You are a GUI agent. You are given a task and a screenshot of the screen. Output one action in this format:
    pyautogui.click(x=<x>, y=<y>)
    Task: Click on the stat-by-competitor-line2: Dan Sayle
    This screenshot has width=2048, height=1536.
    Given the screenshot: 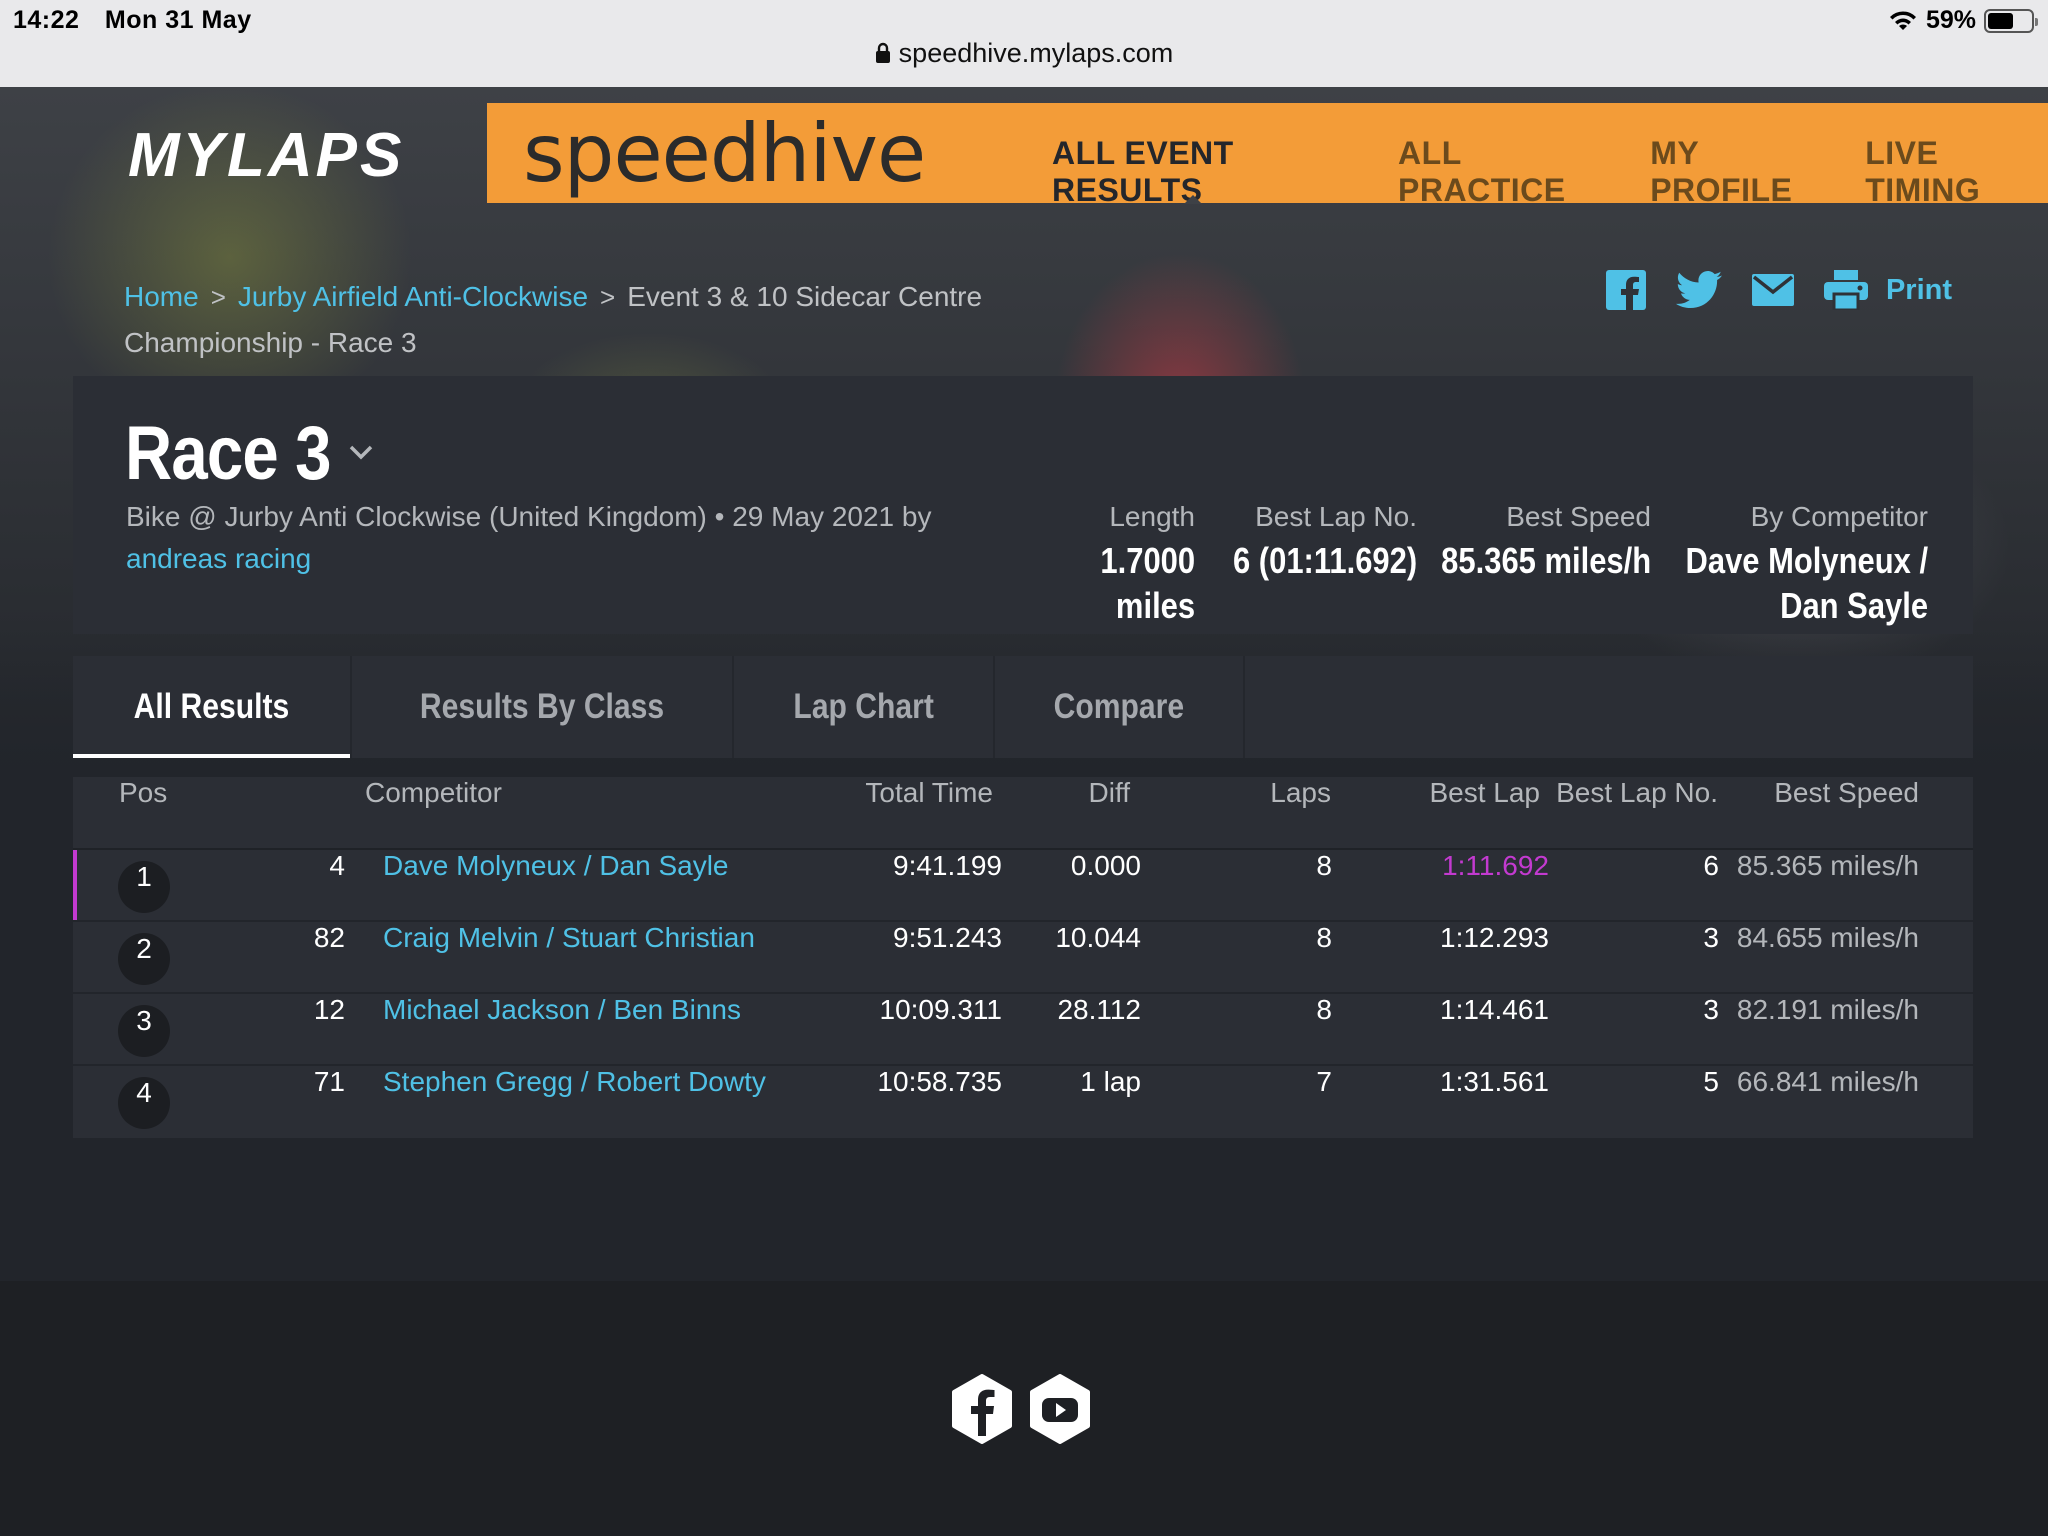 What is the action you would take?
    pyautogui.click(x=1853, y=605)
    